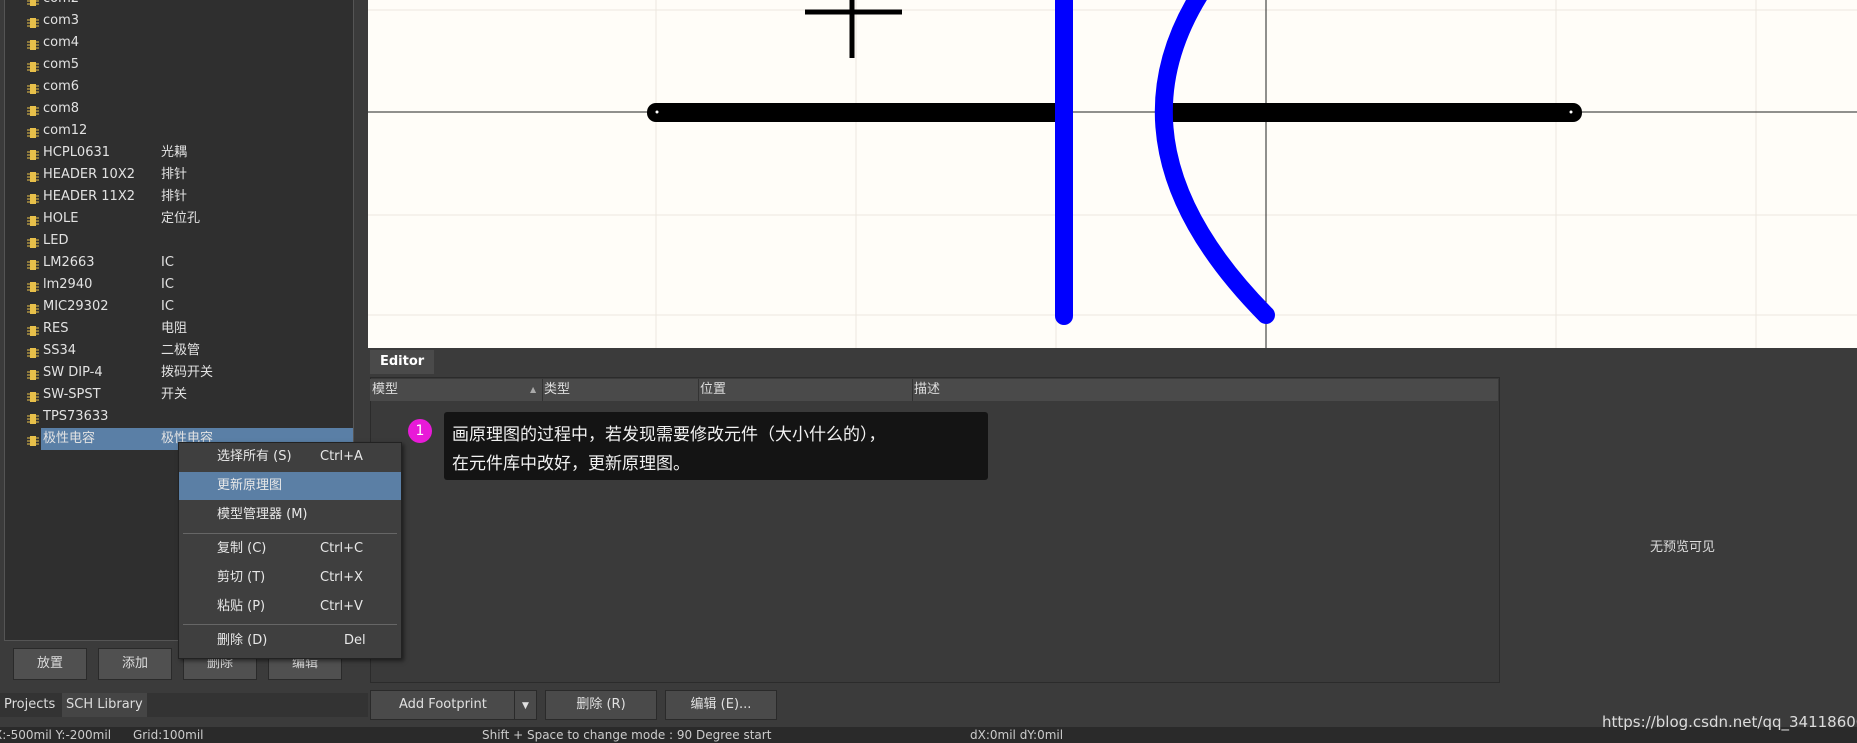 This screenshot has height=743, width=1857. Describe the element at coordinates (179, 219) in the screenshot. I see `component-row: HOLE 定位孔` at that location.